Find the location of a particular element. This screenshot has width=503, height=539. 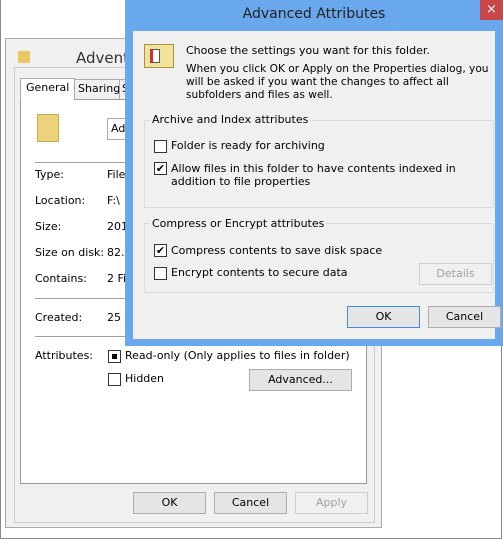

compress-label: Compress contents to save disk space is located at coordinates (277, 250).